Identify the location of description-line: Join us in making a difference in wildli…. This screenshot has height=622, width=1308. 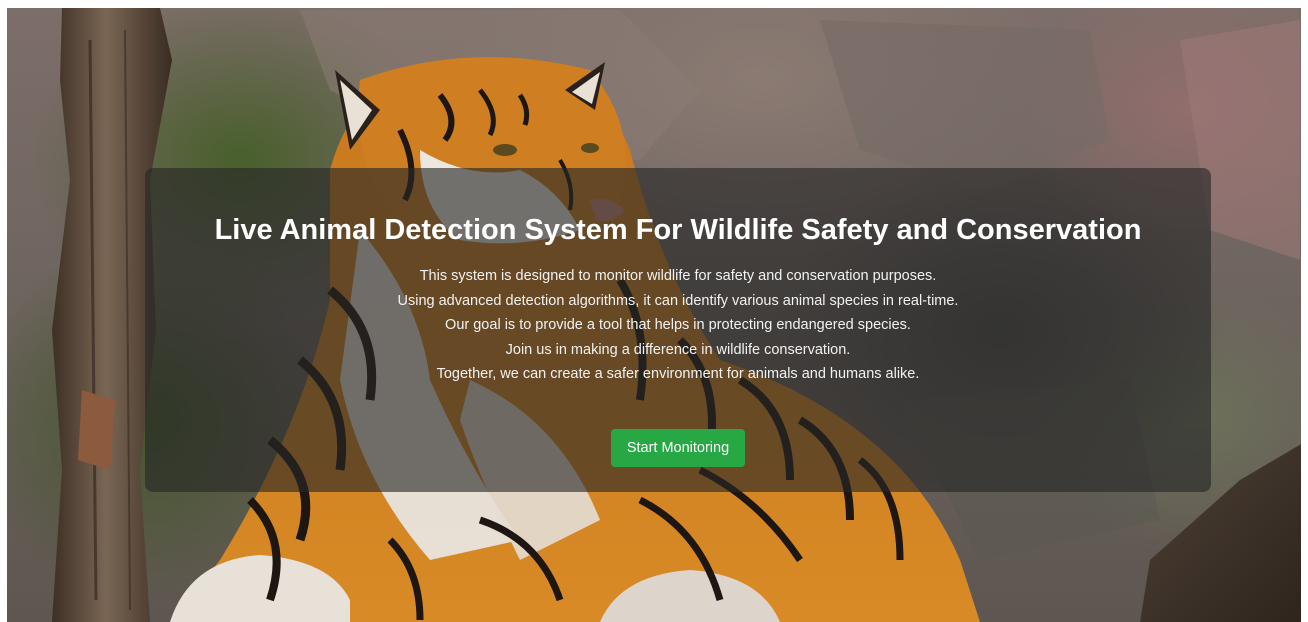
(678, 349).